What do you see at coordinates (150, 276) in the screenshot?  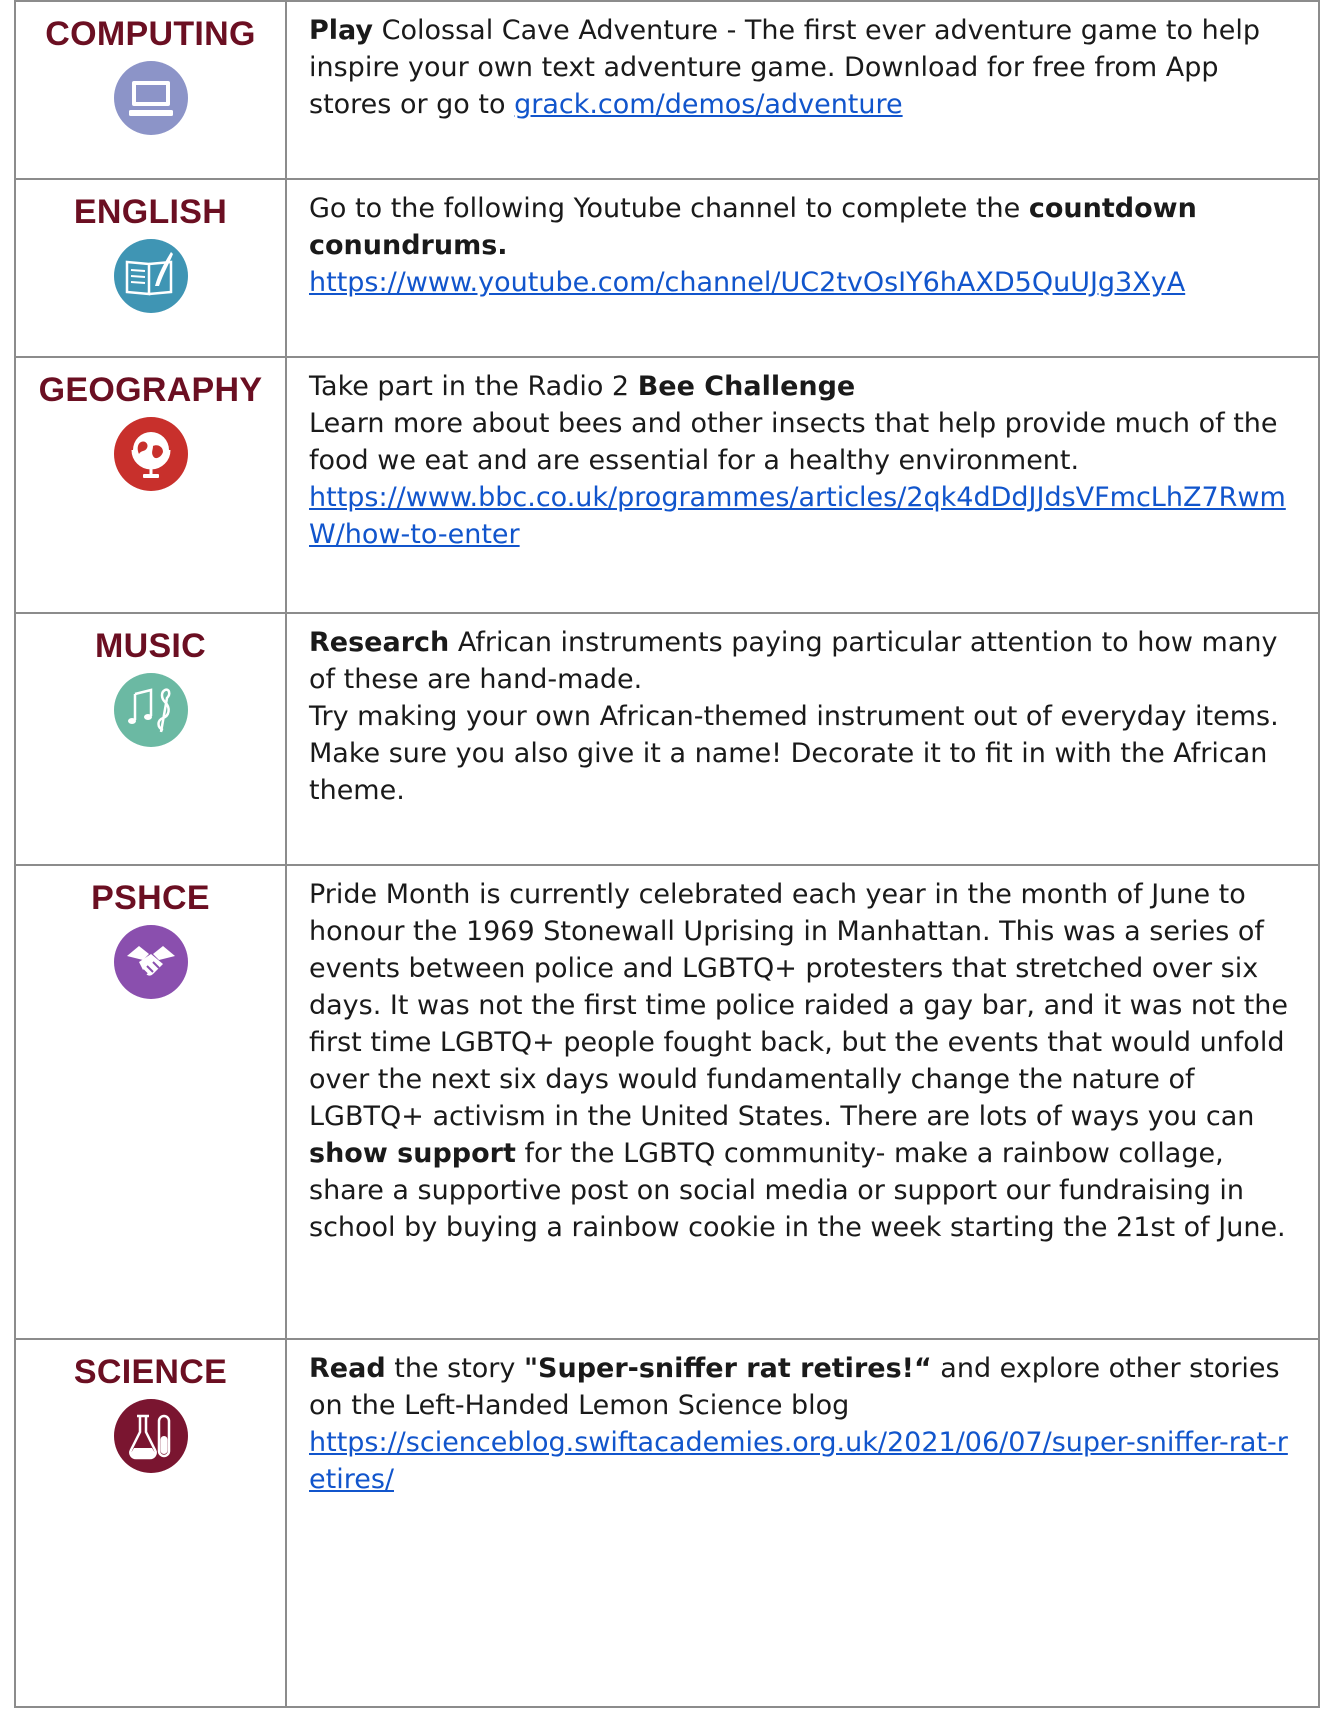 I see `book-quill-icon` at bounding box center [150, 276].